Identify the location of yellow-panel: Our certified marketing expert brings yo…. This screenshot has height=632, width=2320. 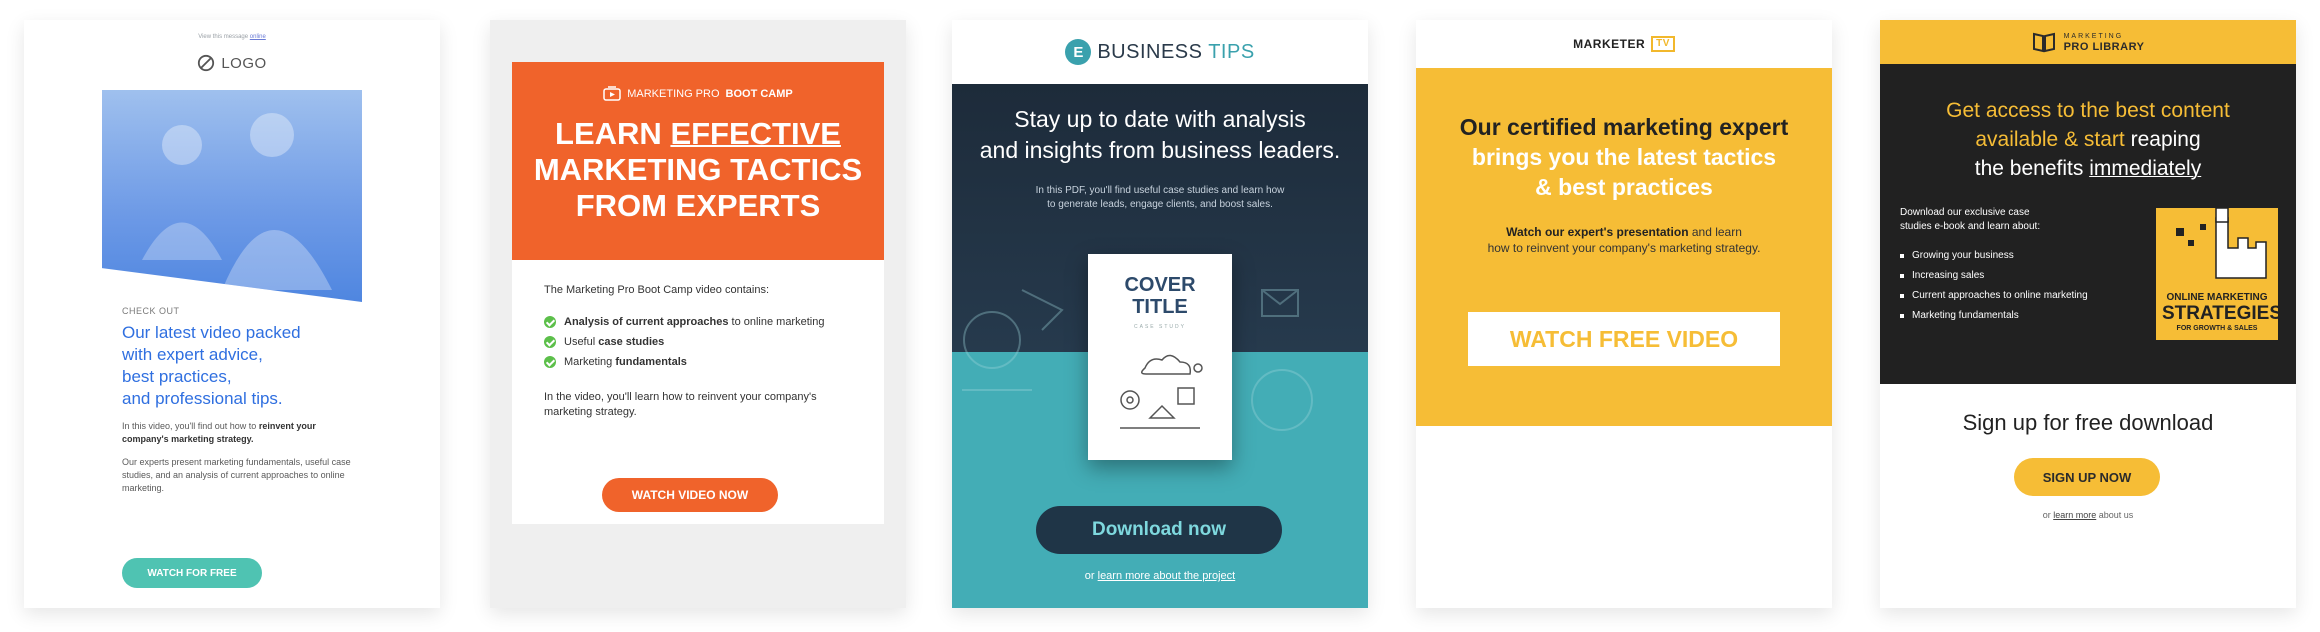
(1624, 247).